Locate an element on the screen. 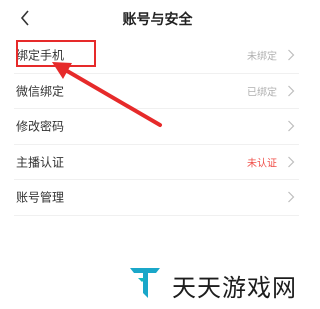  page-title: 账号与安全 is located at coordinates (157, 20).